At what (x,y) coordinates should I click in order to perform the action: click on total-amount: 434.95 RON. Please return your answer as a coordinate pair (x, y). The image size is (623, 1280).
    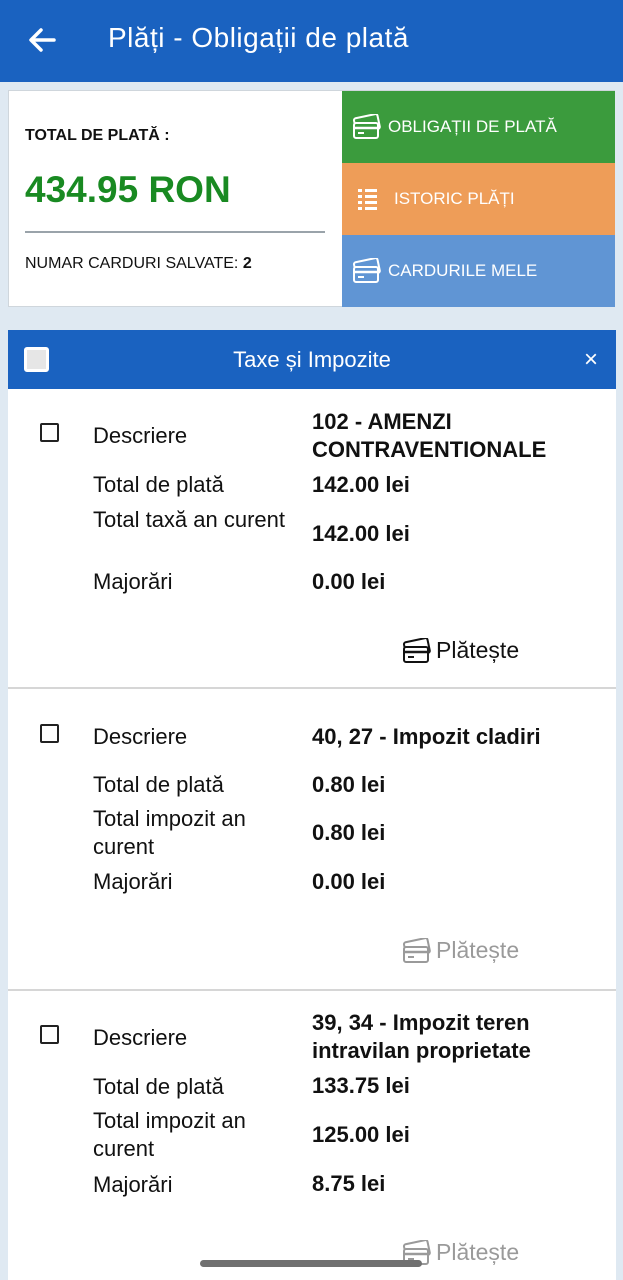
    Looking at the image, I should click on (128, 189).